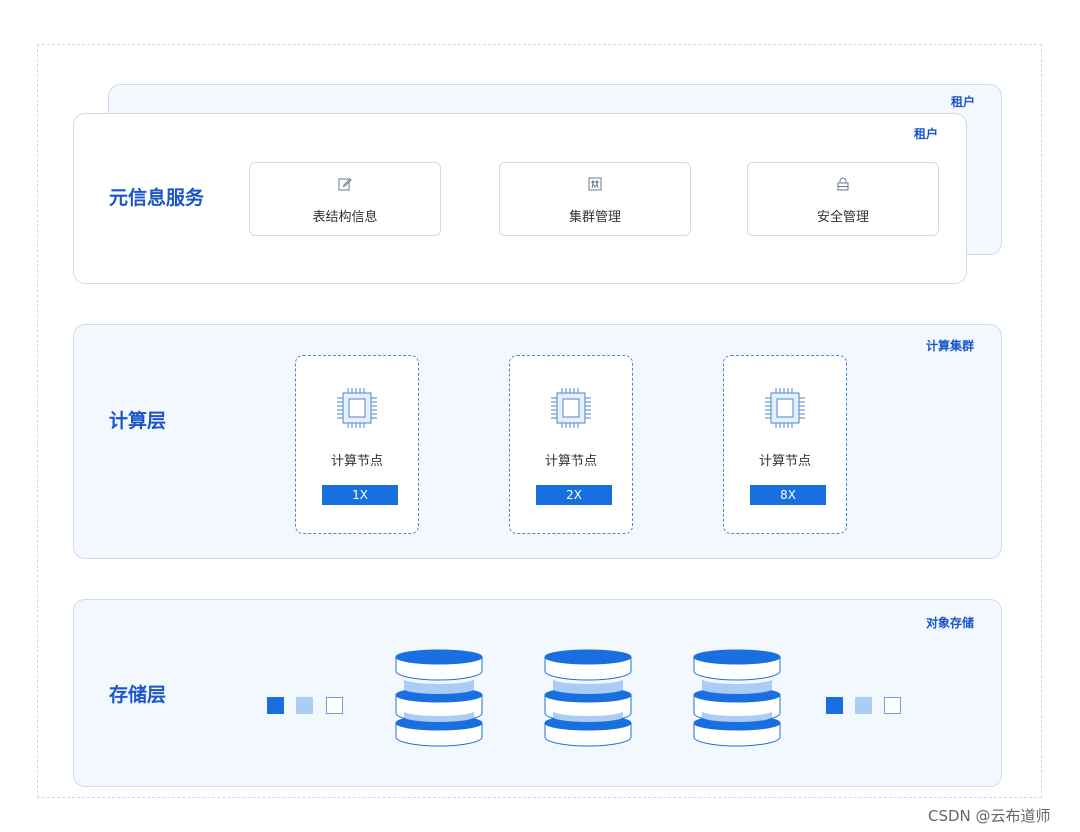 The image size is (1080, 832). I want to click on compute-node-scale-badge: 2X, so click(574, 495).